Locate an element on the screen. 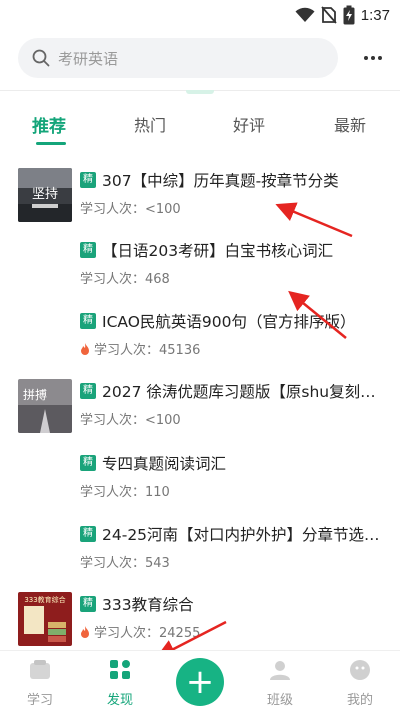  search-placeholder: 考研英语 is located at coordinates (88, 58).